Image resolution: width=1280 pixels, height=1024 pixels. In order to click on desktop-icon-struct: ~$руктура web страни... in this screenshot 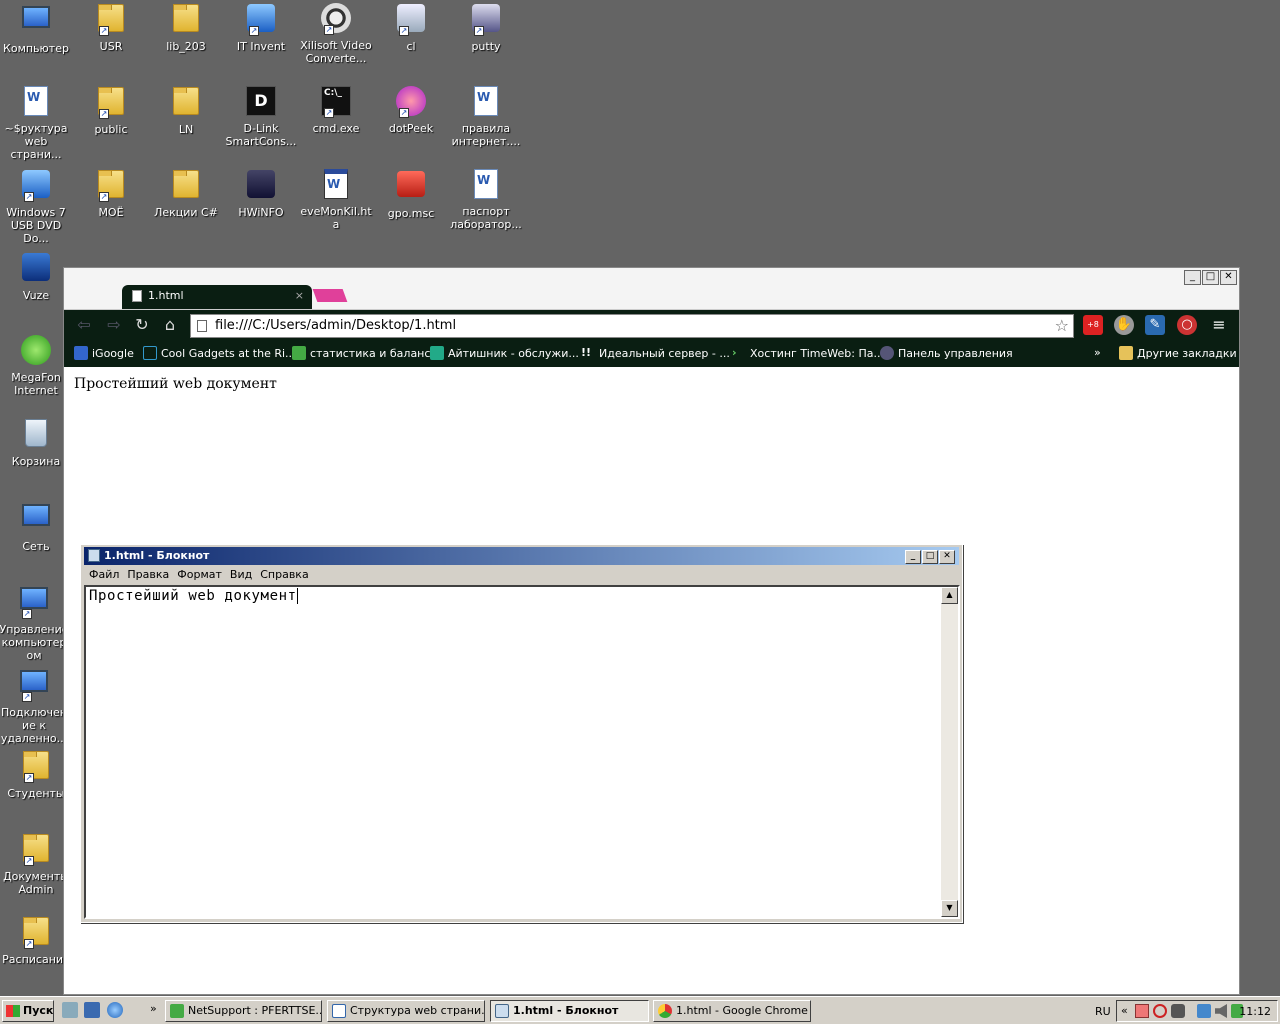, I will do `click(36, 123)`.